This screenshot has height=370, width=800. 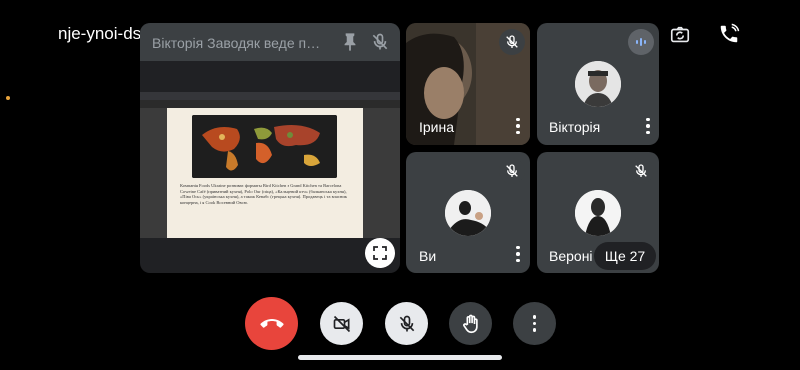 I want to click on raise-hand-button, so click(x=470, y=323).